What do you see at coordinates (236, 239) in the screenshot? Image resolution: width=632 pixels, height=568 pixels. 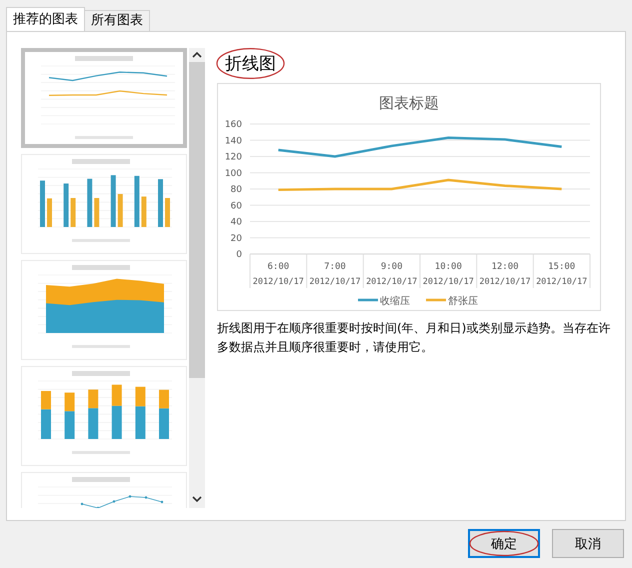 I see `y-tick-label: 20` at bounding box center [236, 239].